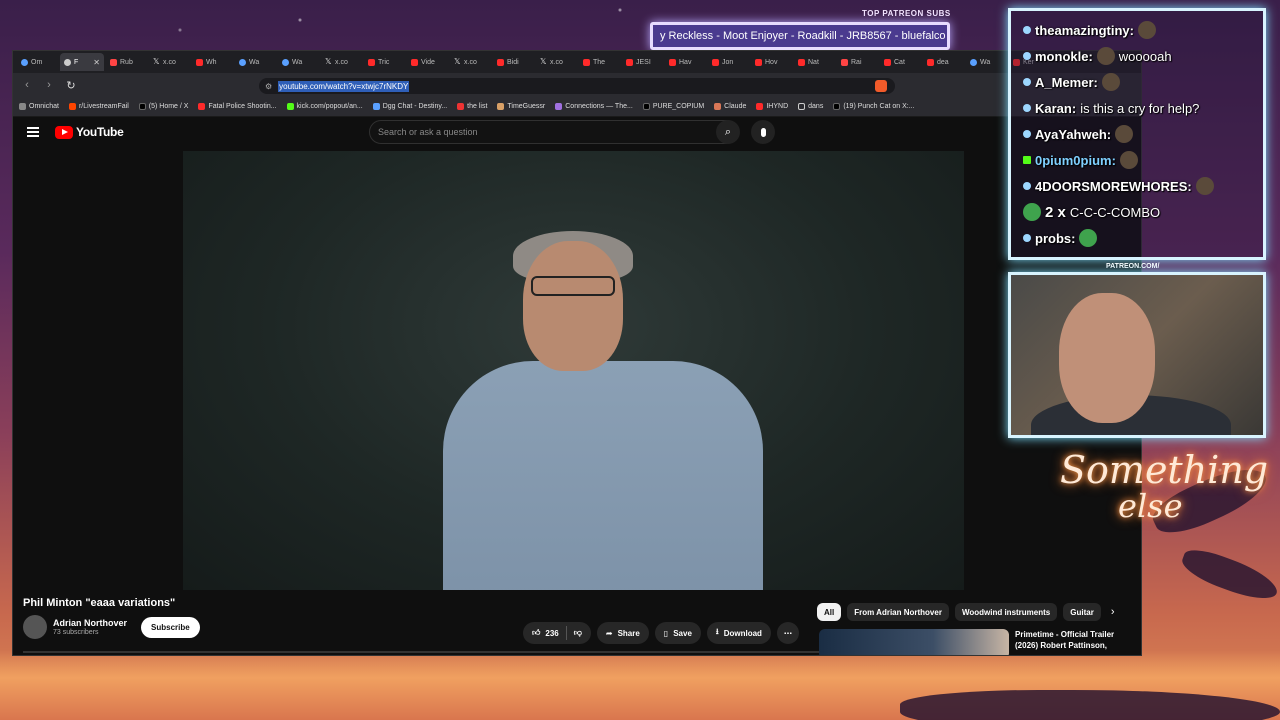 The image size is (1280, 720). Describe the element at coordinates (126, 62) in the screenshot. I see `browser-tab: Rub` at that location.